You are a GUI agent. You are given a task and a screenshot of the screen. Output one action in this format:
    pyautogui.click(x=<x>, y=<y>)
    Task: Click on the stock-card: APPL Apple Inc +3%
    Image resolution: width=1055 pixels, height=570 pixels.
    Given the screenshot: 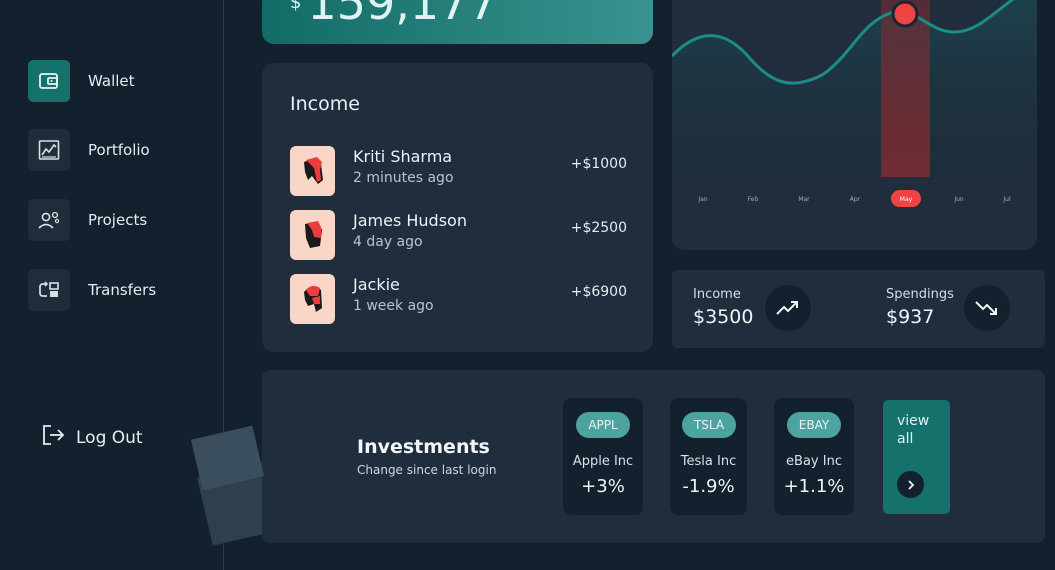 What is the action you would take?
    pyautogui.click(x=603, y=456)
    